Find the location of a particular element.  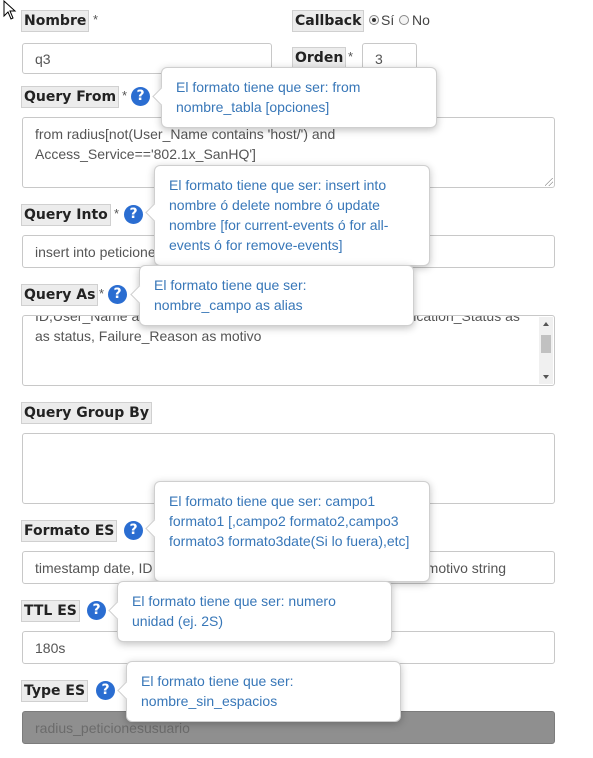

nombre-label: Nombre is located at coordinates (55, 21).